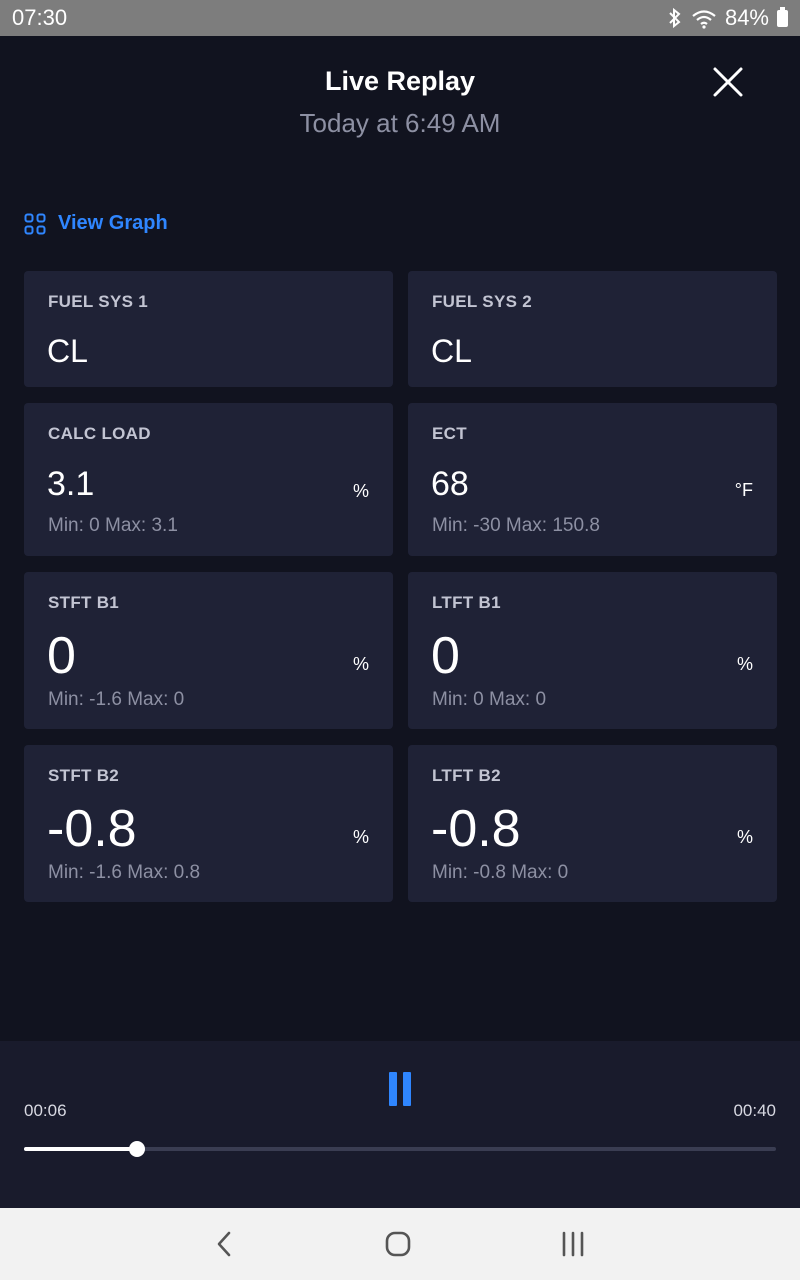 This screenshot has height=1280, width=800. I want to click on card-minmax: Min: -0.8 Max: 0, so click(500, 872).